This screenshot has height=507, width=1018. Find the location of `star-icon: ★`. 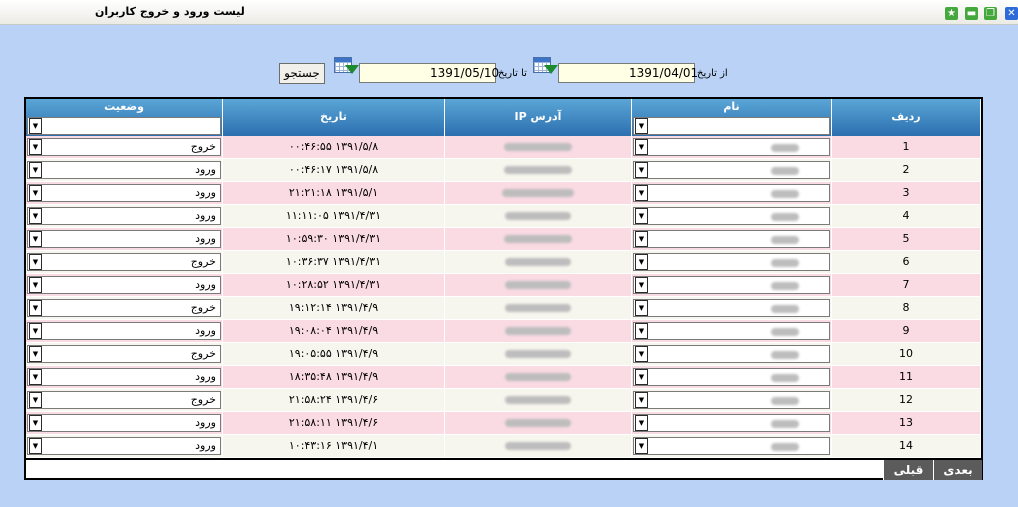

star-icon: ★ is located at coordinates (951, 13).